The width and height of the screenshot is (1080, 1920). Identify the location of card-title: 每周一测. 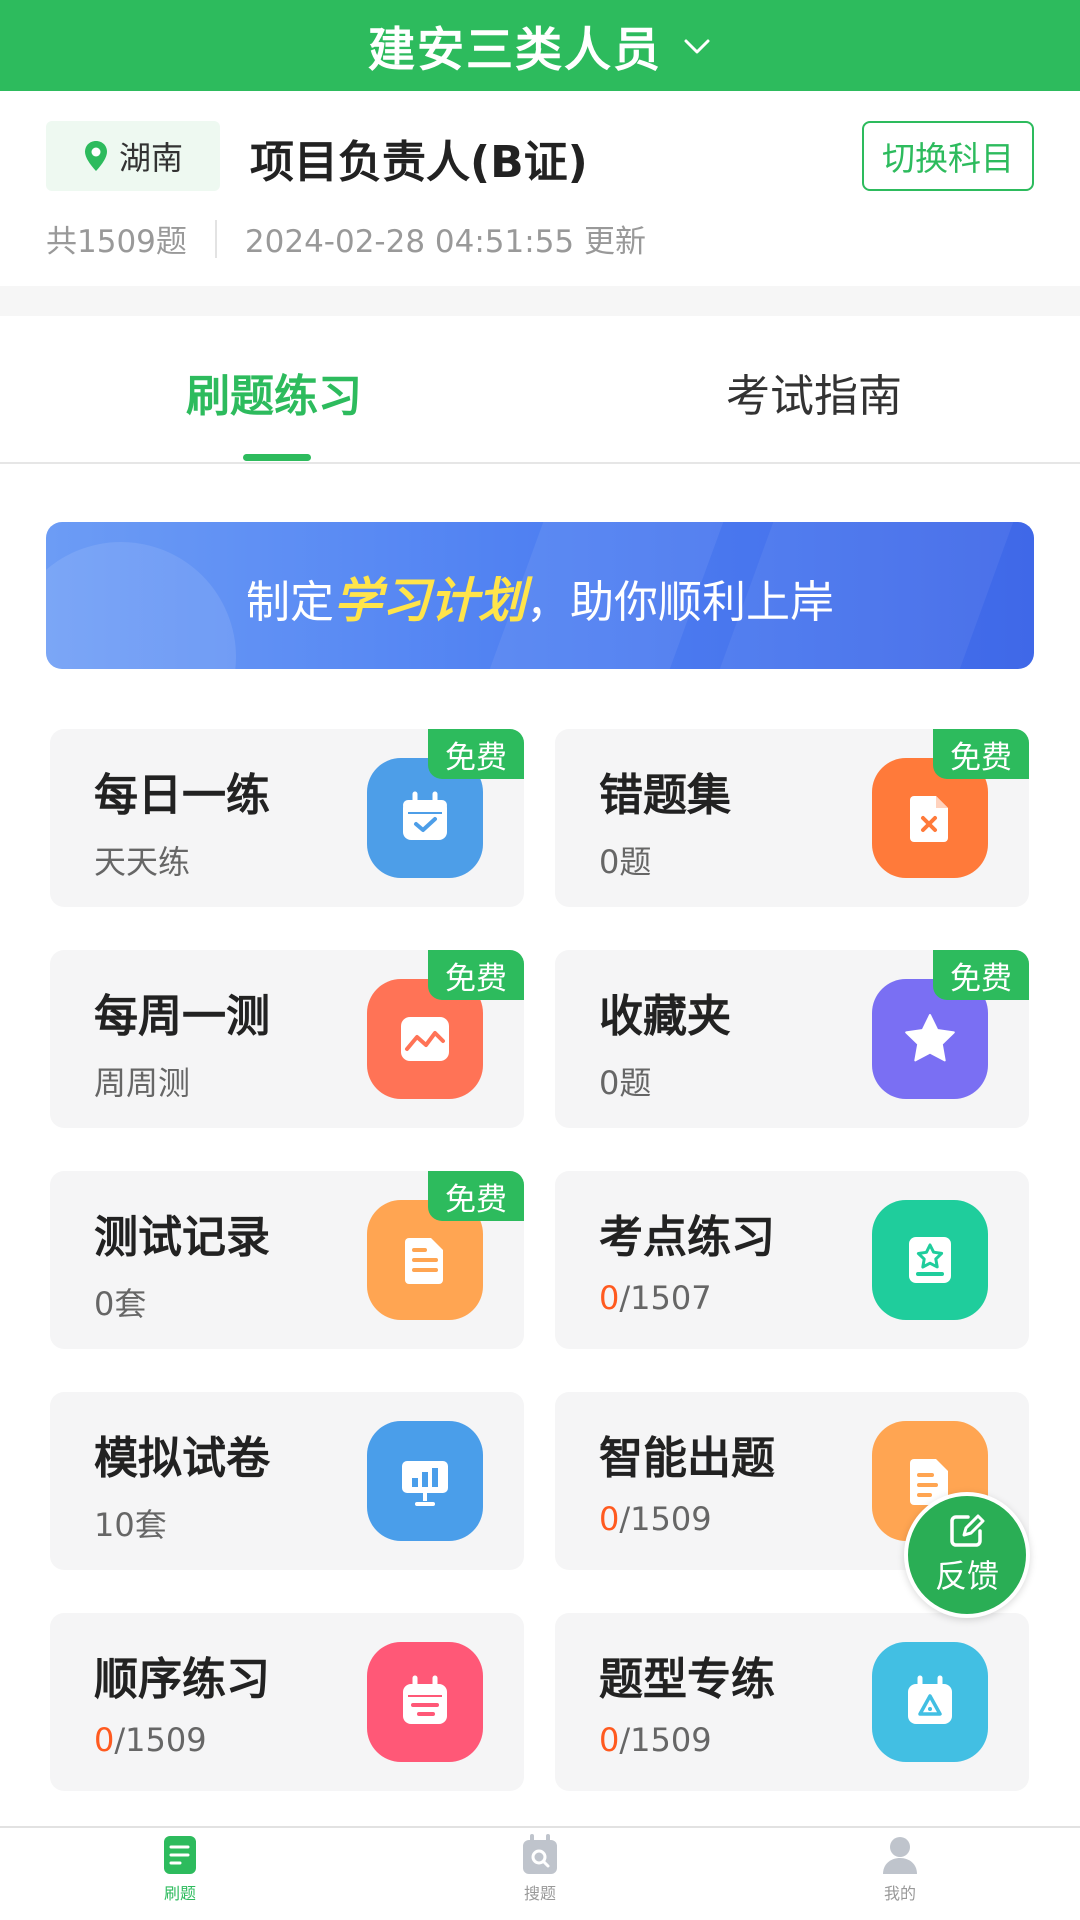
(182, 1016).